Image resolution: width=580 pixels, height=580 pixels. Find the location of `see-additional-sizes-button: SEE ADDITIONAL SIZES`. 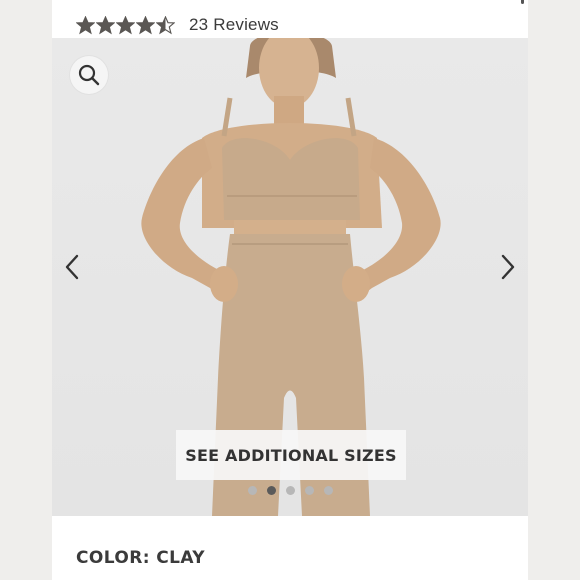

see-additional-sizes-button: SEE ADDITIONAL SIZES is located at coordinates (291, 455).